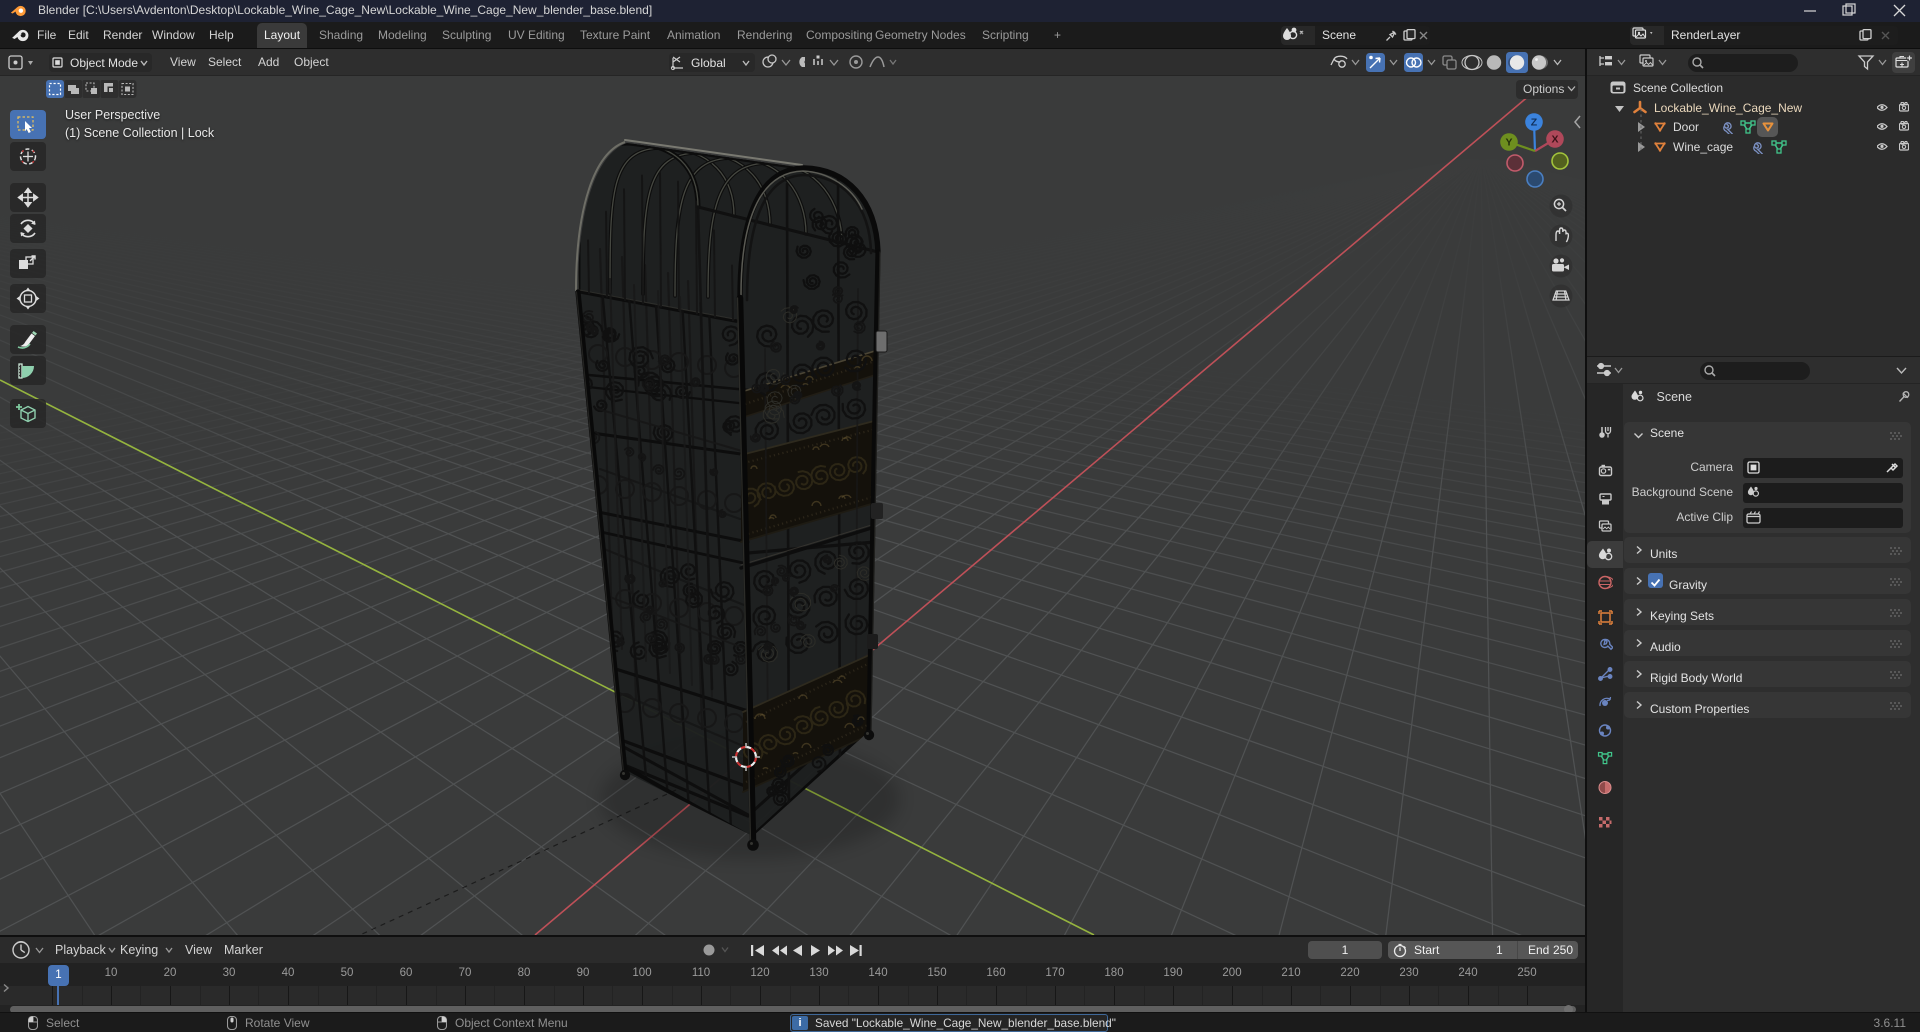 The height and width of the screenshot is (1032, 1920). Describe the element at coordinates (1508, 143) in the screenshot. I see `svg-text: Y` at that location.